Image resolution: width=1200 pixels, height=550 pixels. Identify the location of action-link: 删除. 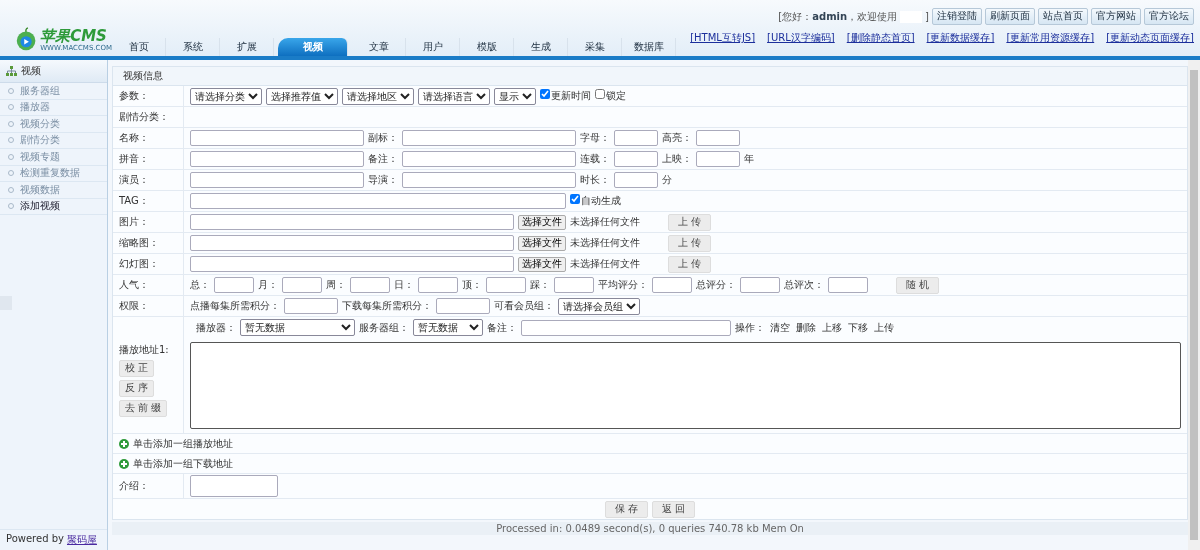
(806, 327).